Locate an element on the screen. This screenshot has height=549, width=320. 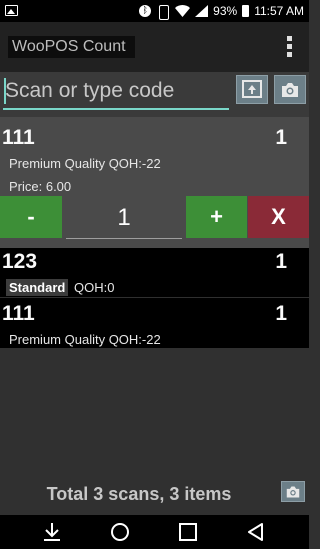
search-input is located at coordinates (116, 92).